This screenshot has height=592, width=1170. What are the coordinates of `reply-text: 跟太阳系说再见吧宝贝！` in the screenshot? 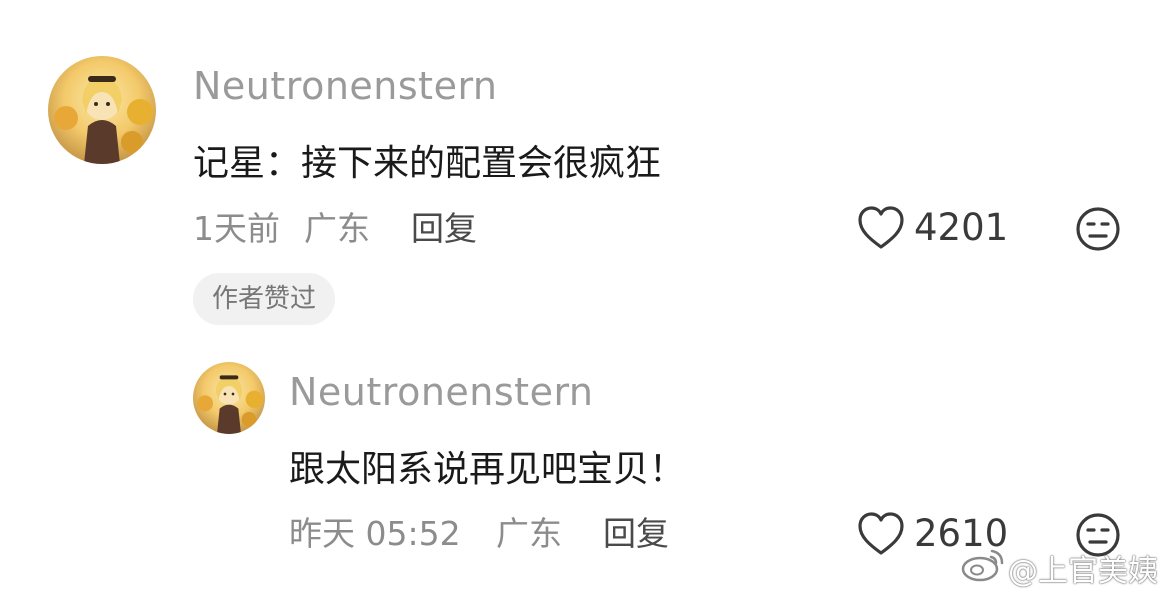 It's located at (487, 469).